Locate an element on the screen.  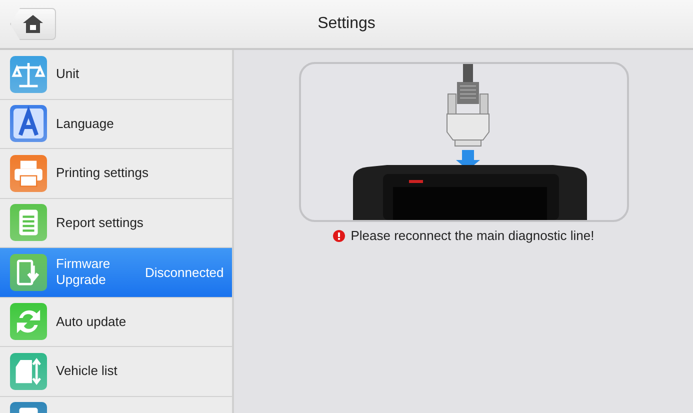
error-icon is located at coordinates (338, 236).